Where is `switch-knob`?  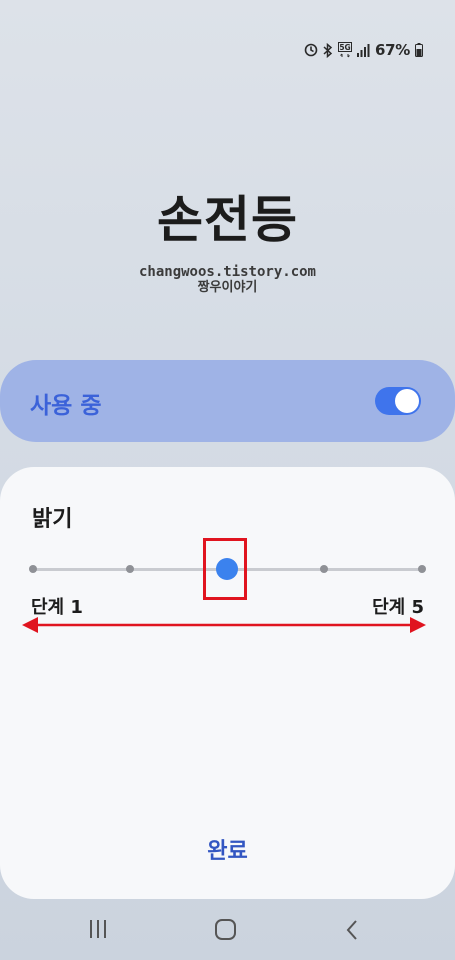 switch-knob is located at coordinates (407, 401).